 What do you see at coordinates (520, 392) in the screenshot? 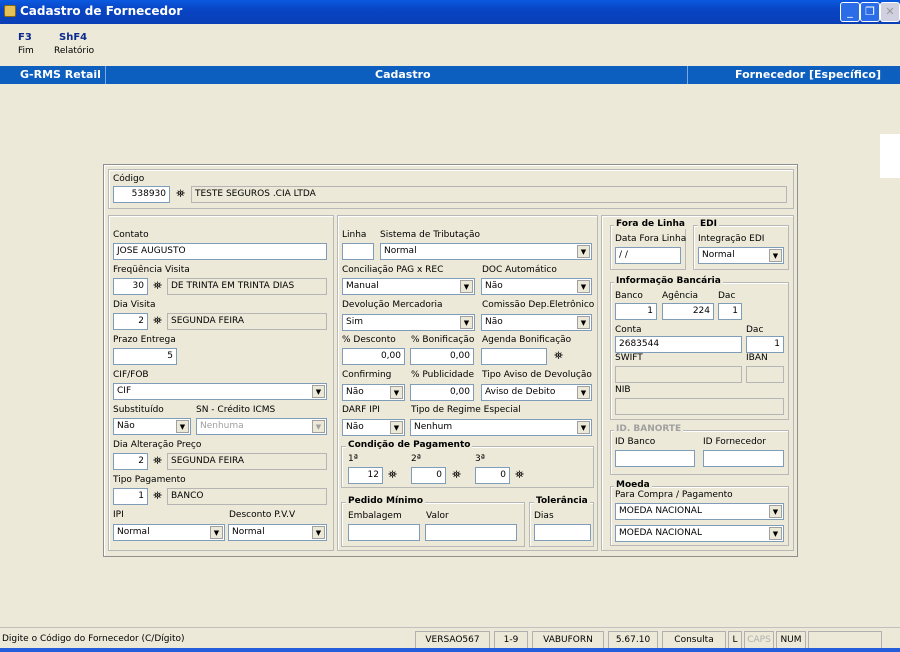
I see `aviso-value: Aviso de Debito` at bounding box center [520, 392].